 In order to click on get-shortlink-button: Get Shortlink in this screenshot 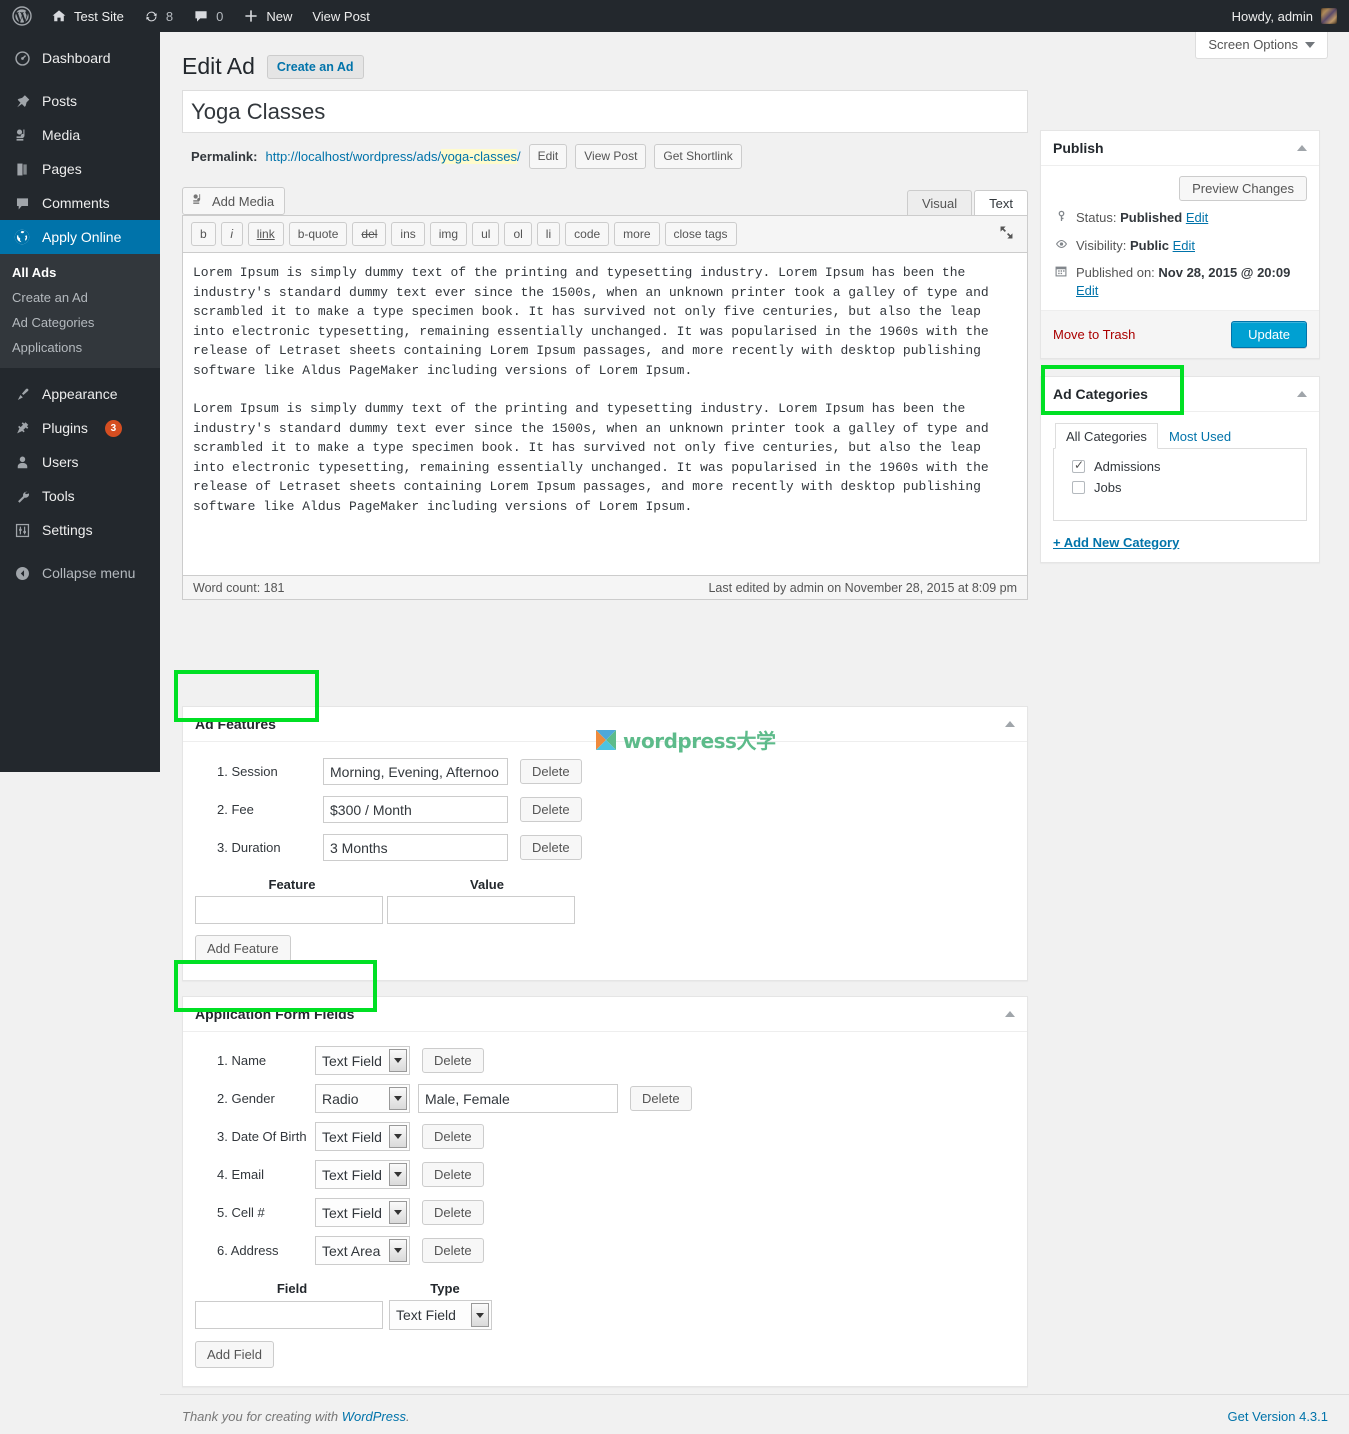, I will do `click(698, 156)`.